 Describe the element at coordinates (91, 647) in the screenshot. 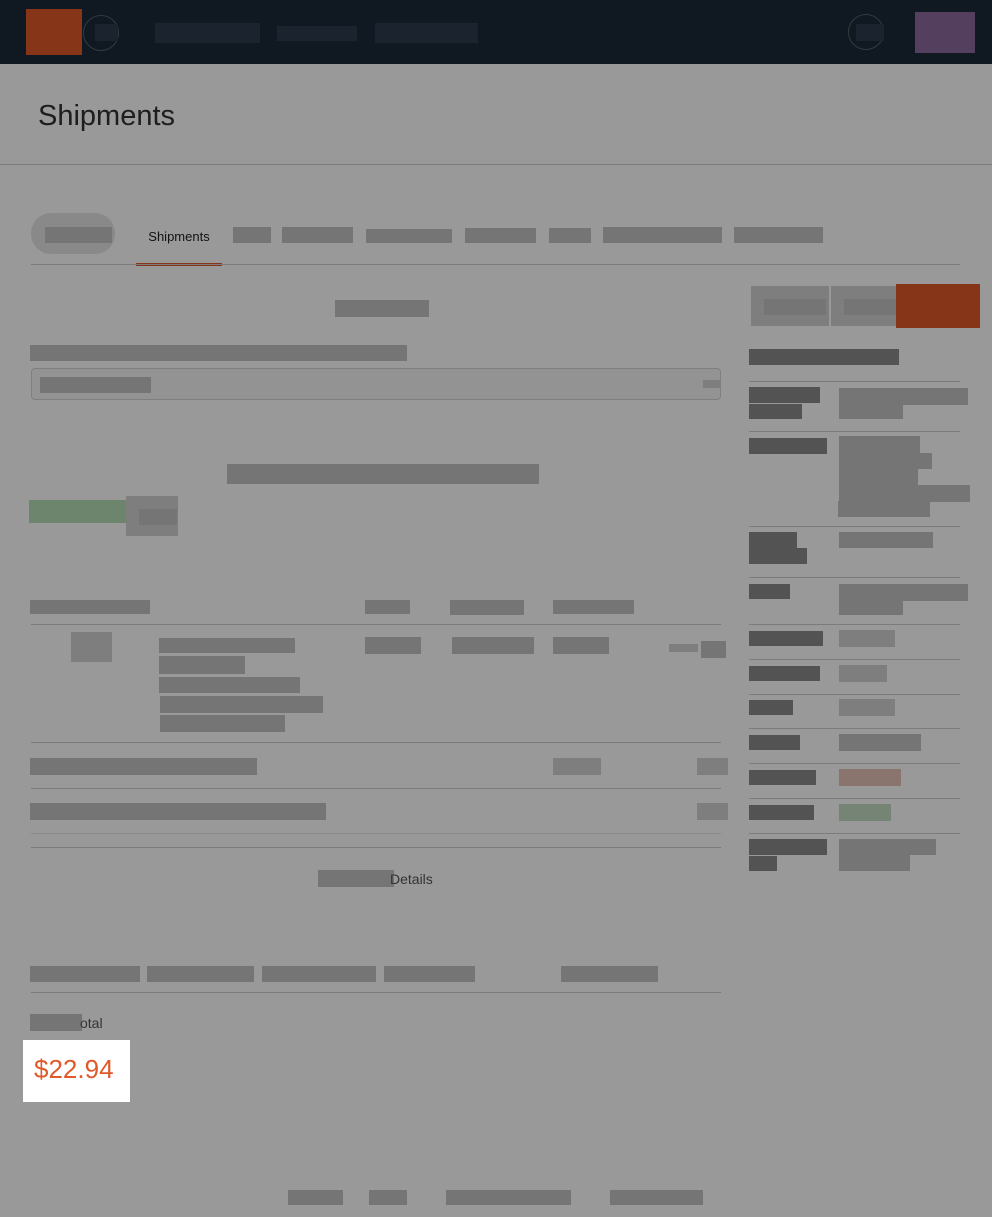

I see `product-thumbnail` at that location.